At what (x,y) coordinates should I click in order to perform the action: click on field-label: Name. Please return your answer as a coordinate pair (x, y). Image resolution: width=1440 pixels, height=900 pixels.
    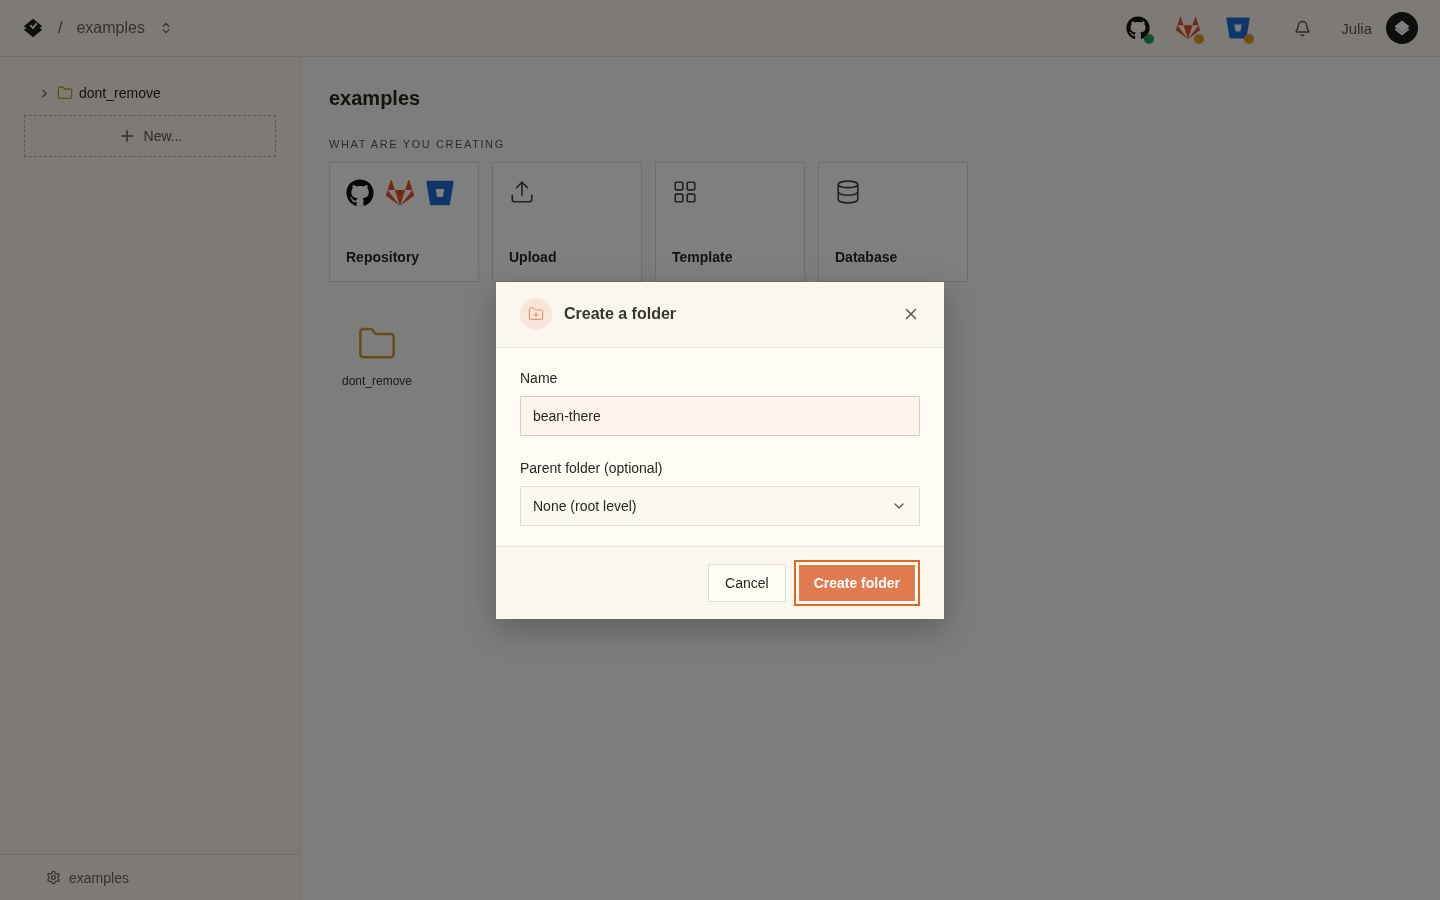
    Looking at the image, I should click on (539, 377).